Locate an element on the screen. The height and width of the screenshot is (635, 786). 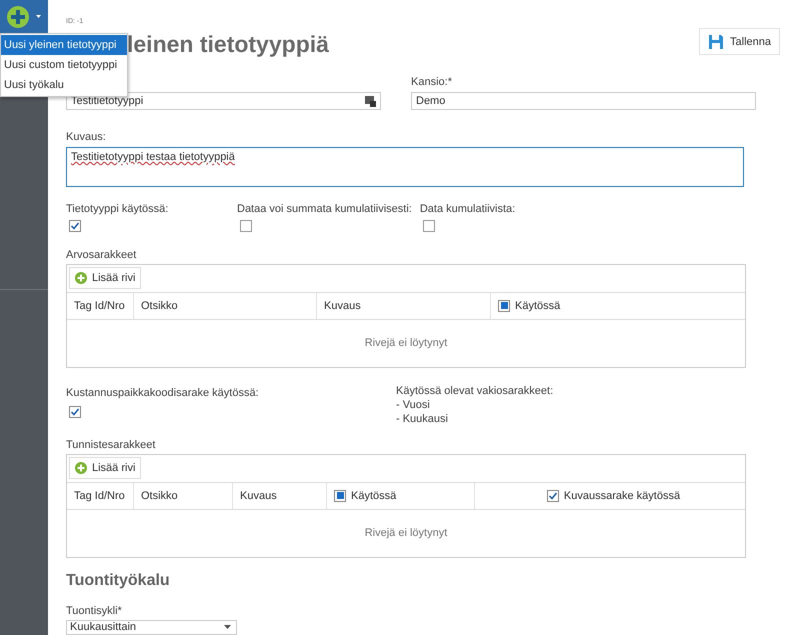
list-item: - Kuukausi is located at coordinates (422, 419).